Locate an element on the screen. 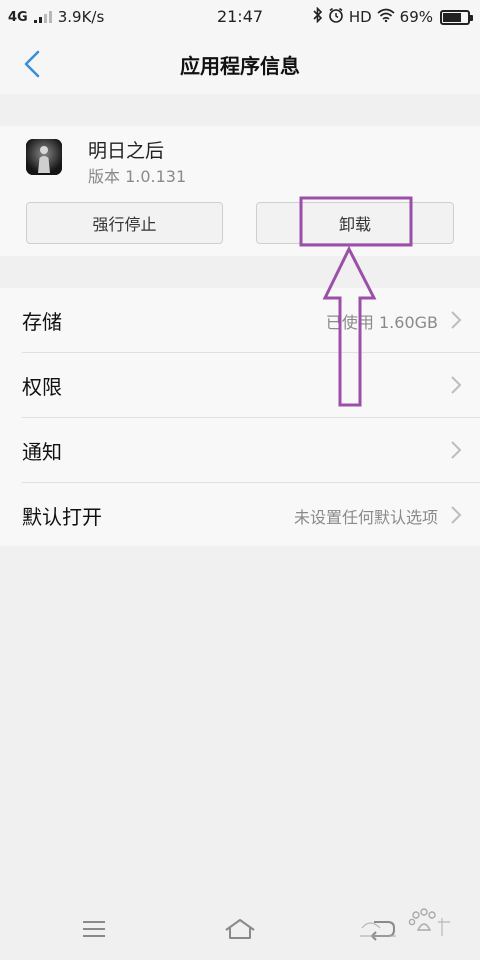 Image resolution: width=480 pixels, height=960 pixels. app-icon is located at coordinates (44, 157).